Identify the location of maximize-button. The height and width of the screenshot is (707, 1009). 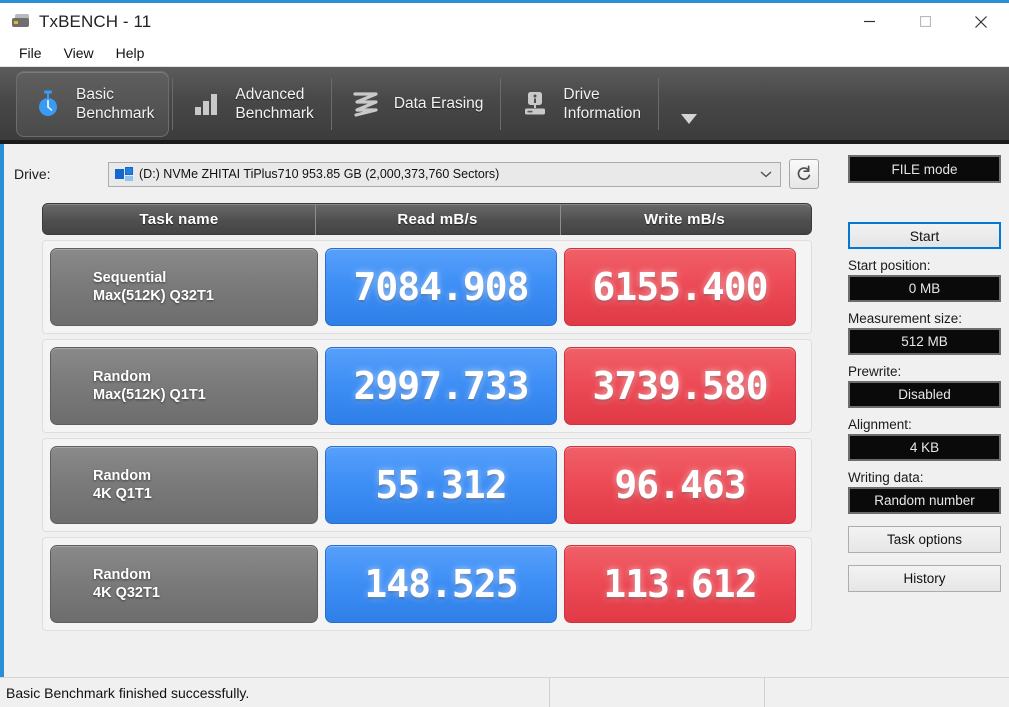
(925, 21).